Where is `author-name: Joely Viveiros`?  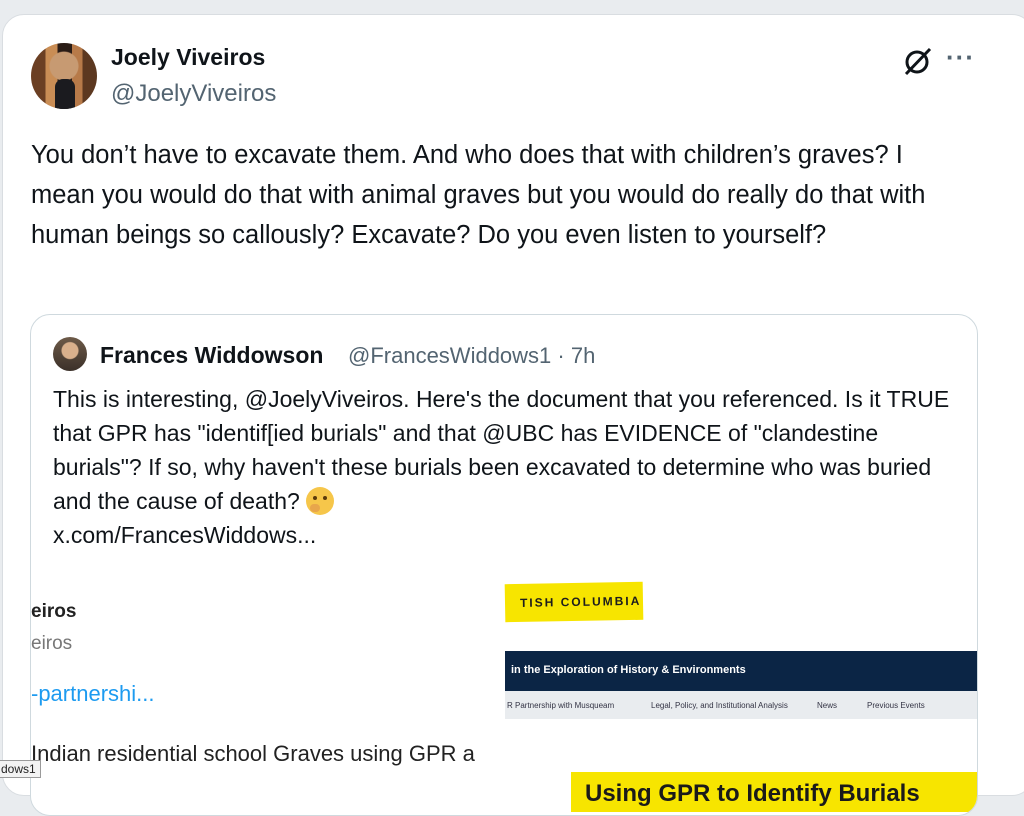
author-name: Joely Viveiros is located at coordinates (188, 57).